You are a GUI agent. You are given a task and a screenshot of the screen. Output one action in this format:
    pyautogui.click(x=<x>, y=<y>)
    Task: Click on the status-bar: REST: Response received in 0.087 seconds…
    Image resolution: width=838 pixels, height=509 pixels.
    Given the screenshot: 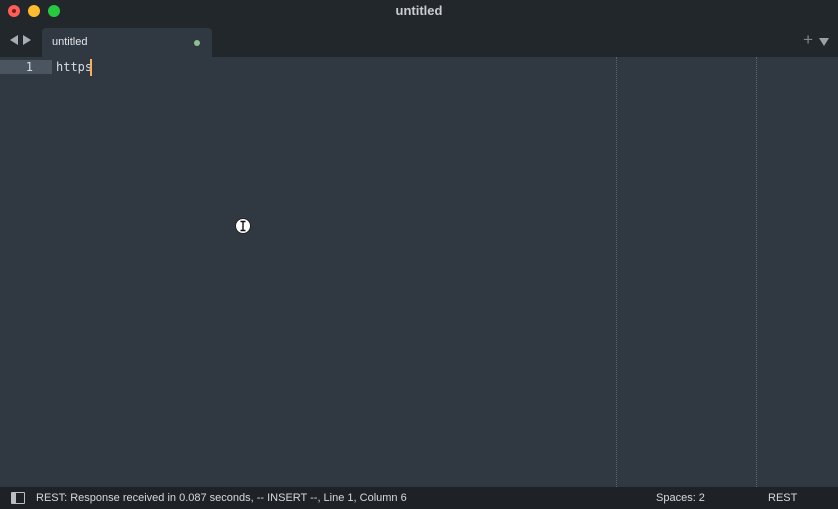 What is the action you would take?
    pyautogui.click(x=419, y=498)
    